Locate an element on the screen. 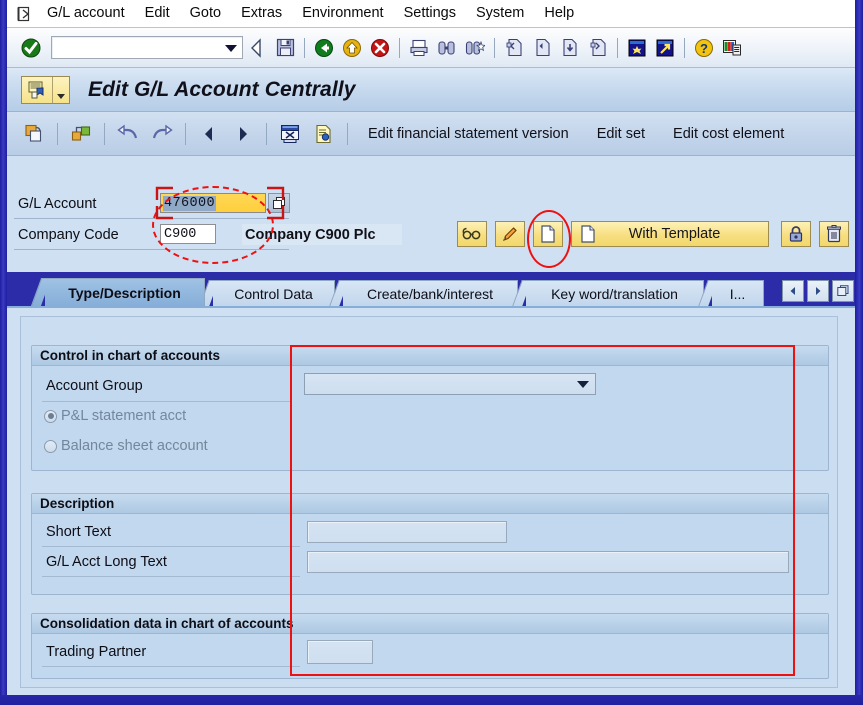 This screenshot has width=863, height=705. radio-pl-statement-acct: P&L statement acct is located at coordinates (115, 416).